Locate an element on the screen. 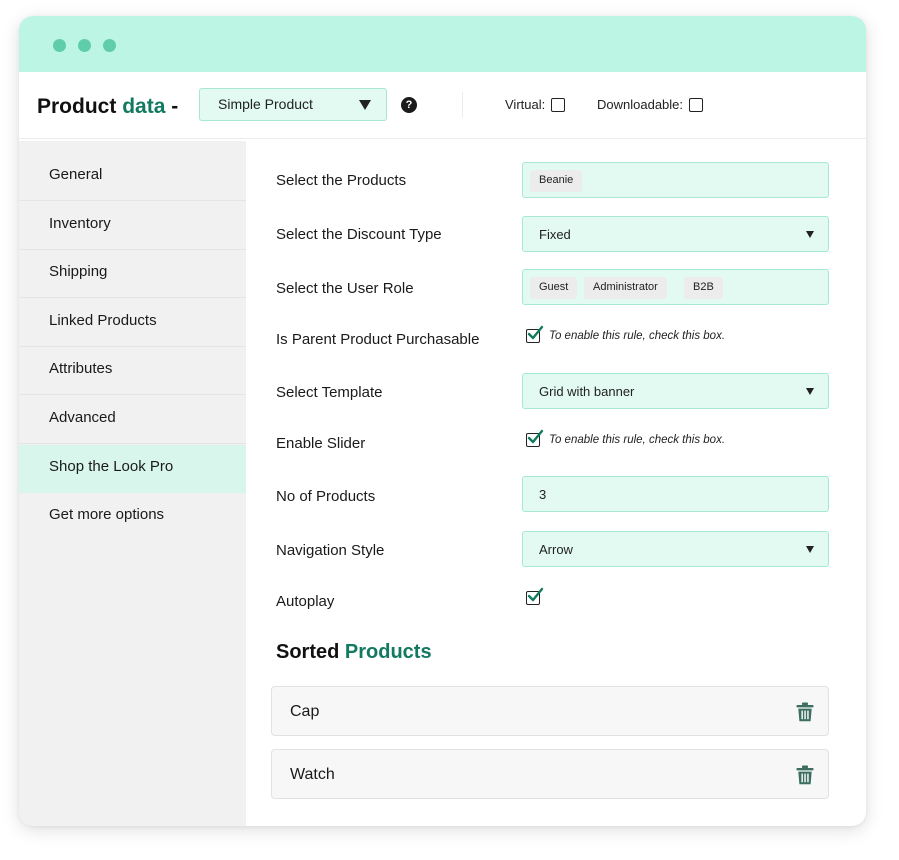 The image size is (899, 860). tab-get-more-options: Get more options is located at coordinates (132, 517).